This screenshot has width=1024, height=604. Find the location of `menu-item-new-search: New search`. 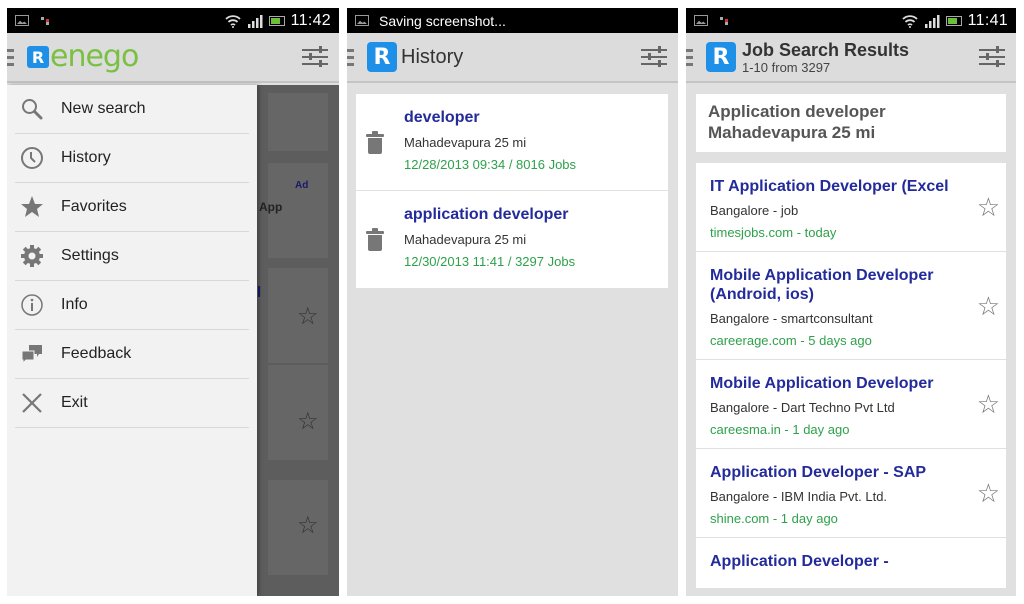

menu-item-new-search: New search is located at coordinates (132, 109).